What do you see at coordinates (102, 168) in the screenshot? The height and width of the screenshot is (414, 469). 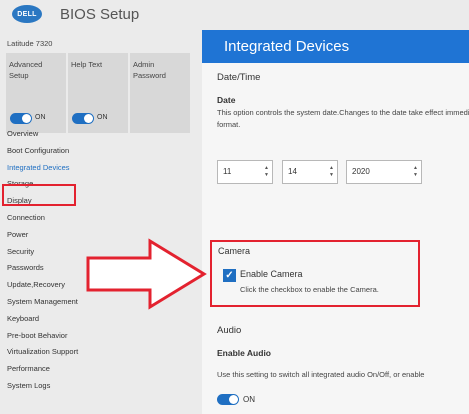 I see `sidebar-item-integrated-devices: Integrated Devices` at bounding box center [102, 168].